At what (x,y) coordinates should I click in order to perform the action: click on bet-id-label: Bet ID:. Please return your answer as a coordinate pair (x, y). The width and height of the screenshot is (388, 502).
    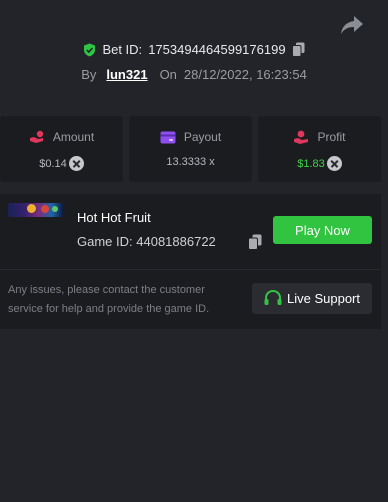
    Looking at the image, I should click on (122, 49).